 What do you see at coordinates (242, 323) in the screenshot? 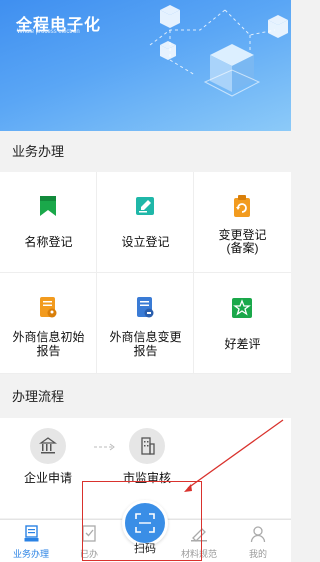
I see `business-item-rating: 好差评` at bounding box center [242, 323].